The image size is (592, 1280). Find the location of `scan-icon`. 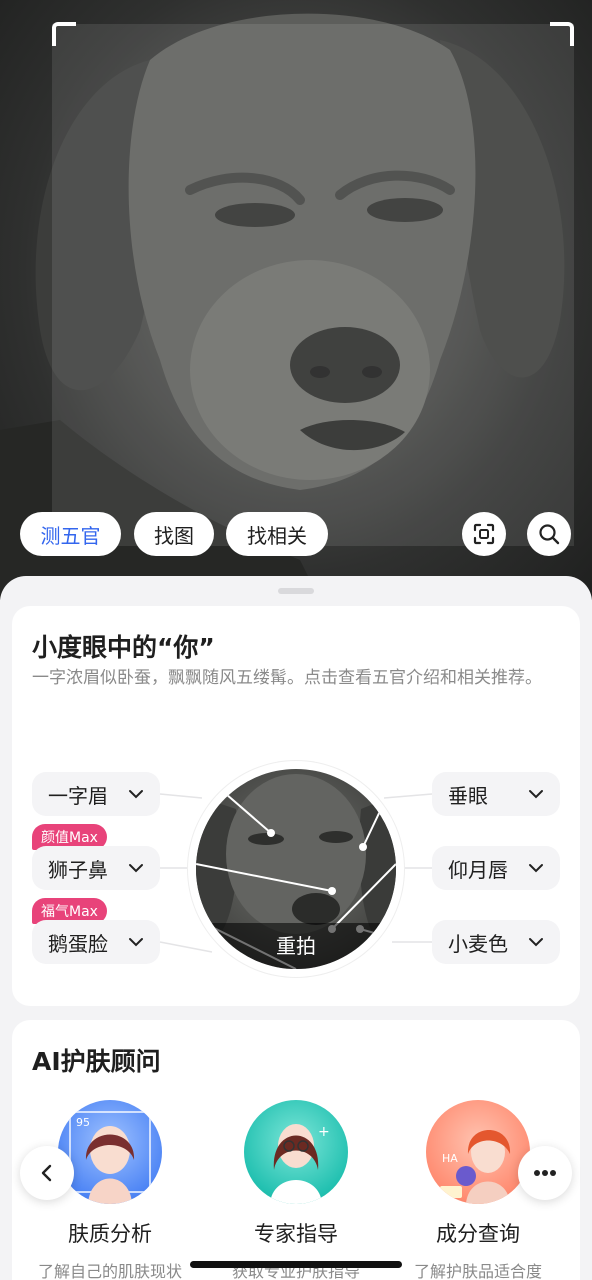

scan-icon is located at coordinates (484, 534).